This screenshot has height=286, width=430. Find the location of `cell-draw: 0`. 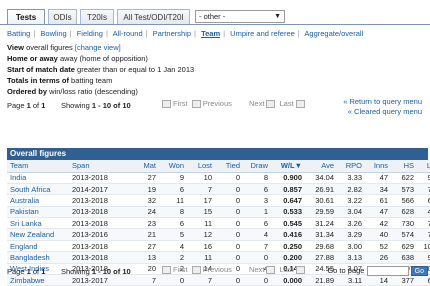

cell-draw: 0 is located at coordinates (257, 257).